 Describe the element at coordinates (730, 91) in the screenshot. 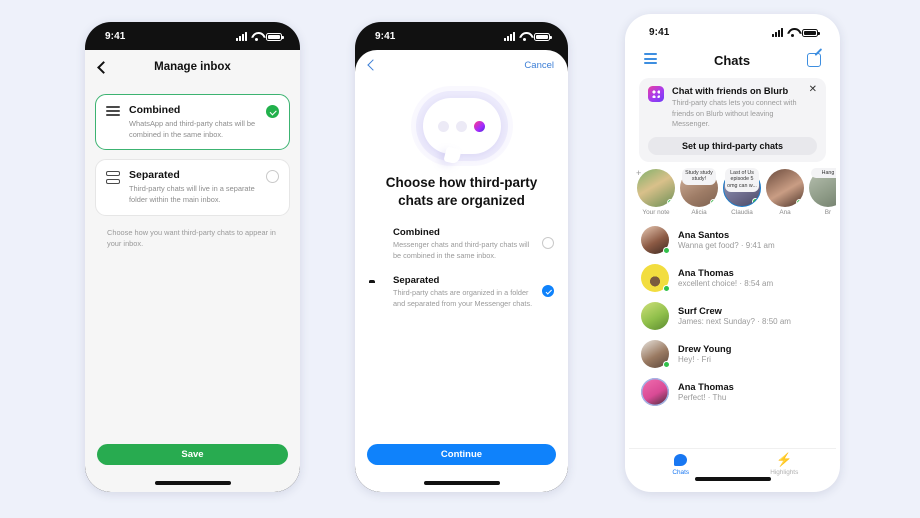

I see `banner-title: Chat with friends on Blurb` at that location.